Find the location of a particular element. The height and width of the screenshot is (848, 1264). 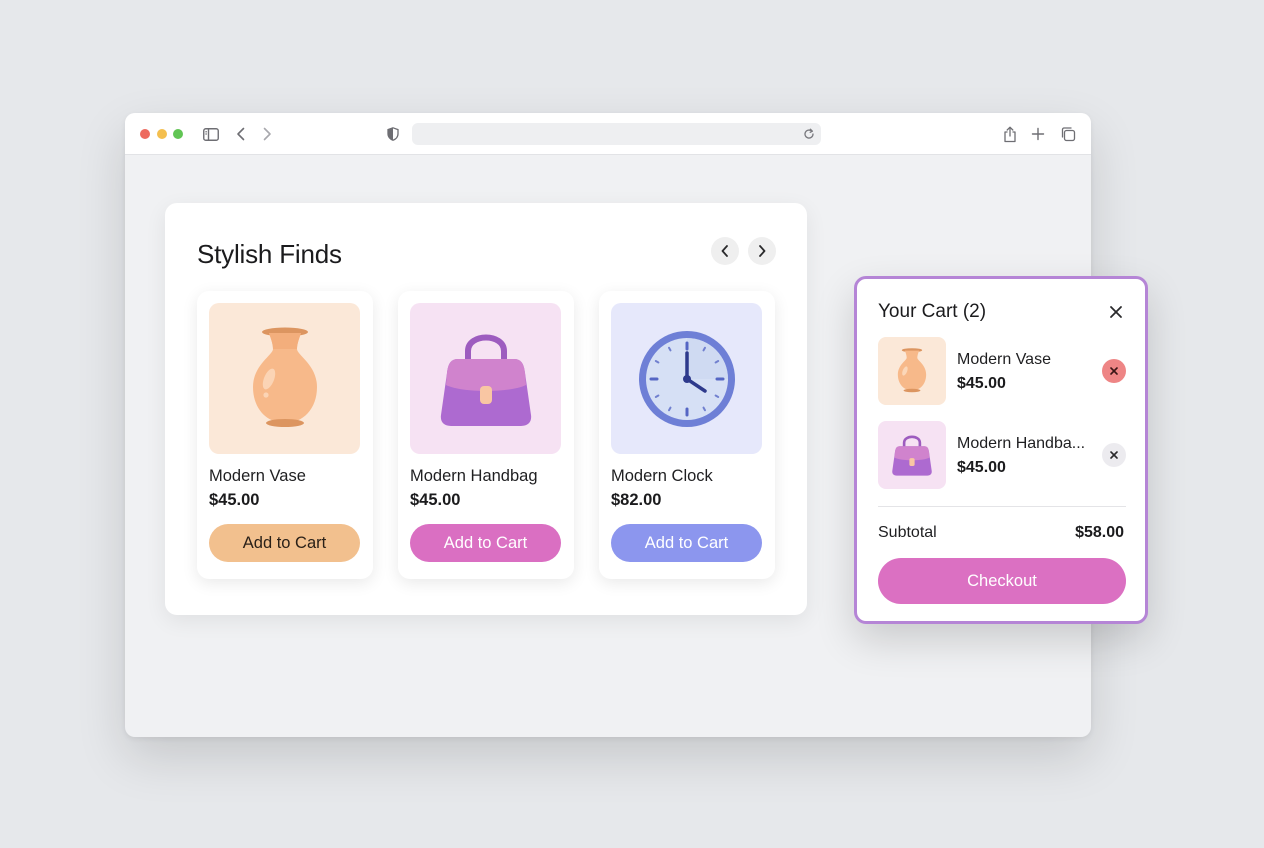

share-icon is located at coordinates (1010, 134).